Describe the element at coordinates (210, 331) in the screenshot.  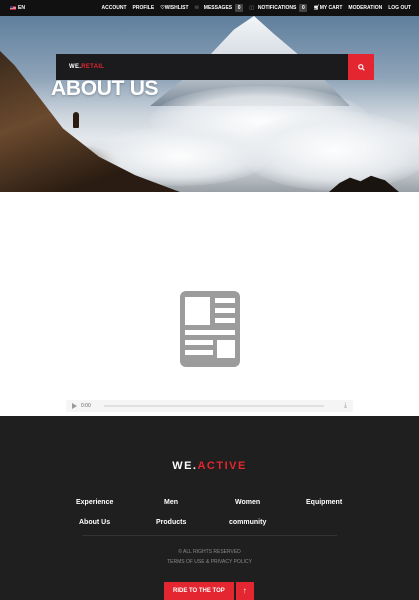
I see `document-placeholder-icon` at that location.